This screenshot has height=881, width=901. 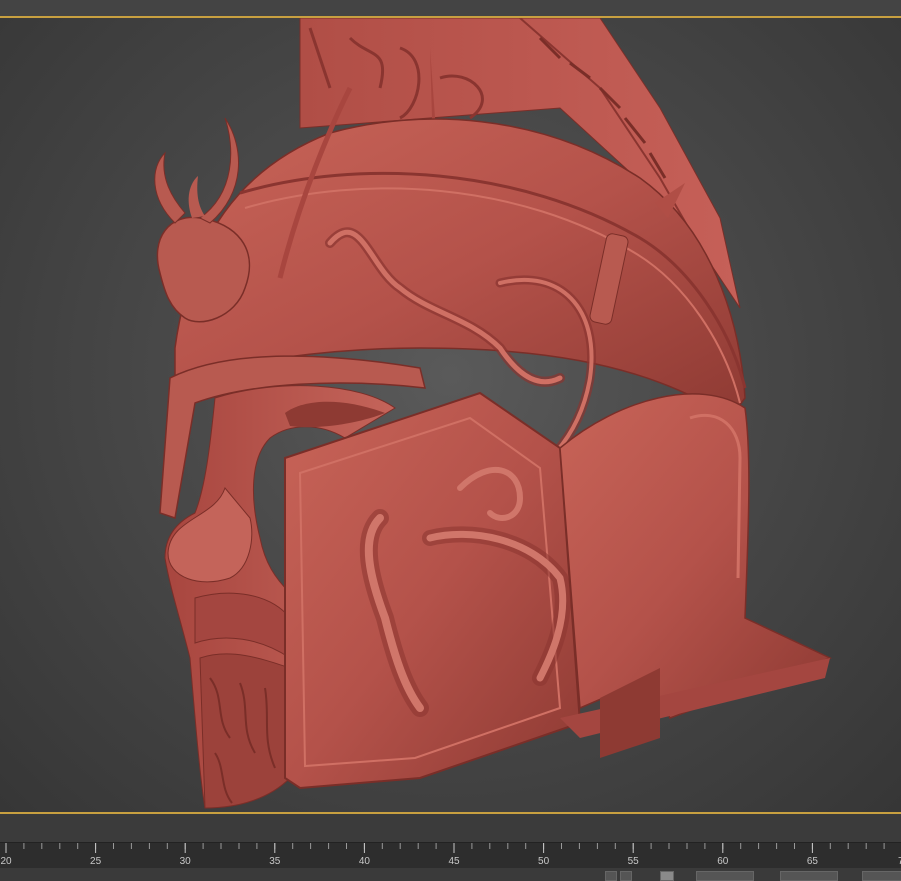 What do you see at coordinates (813, 861) in the screenshot?
I see `ruler-tick-label: 65` at bounding box center [813, 861].